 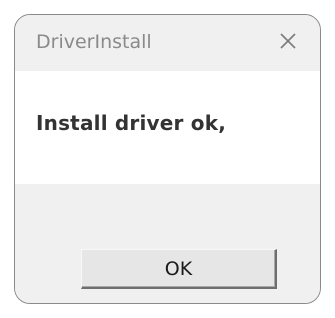 I want to click on close-icon, so click(x=288, y=41).